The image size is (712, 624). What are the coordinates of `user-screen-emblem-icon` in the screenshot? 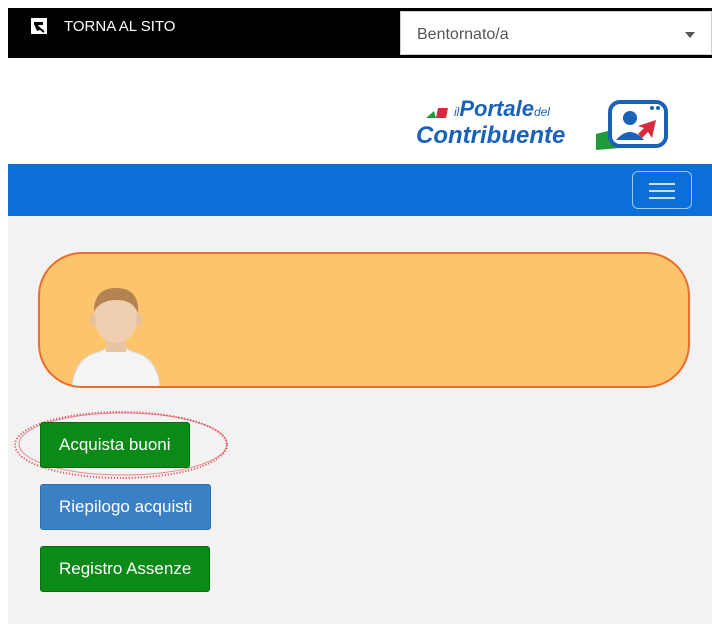 It's located at (632, 125).